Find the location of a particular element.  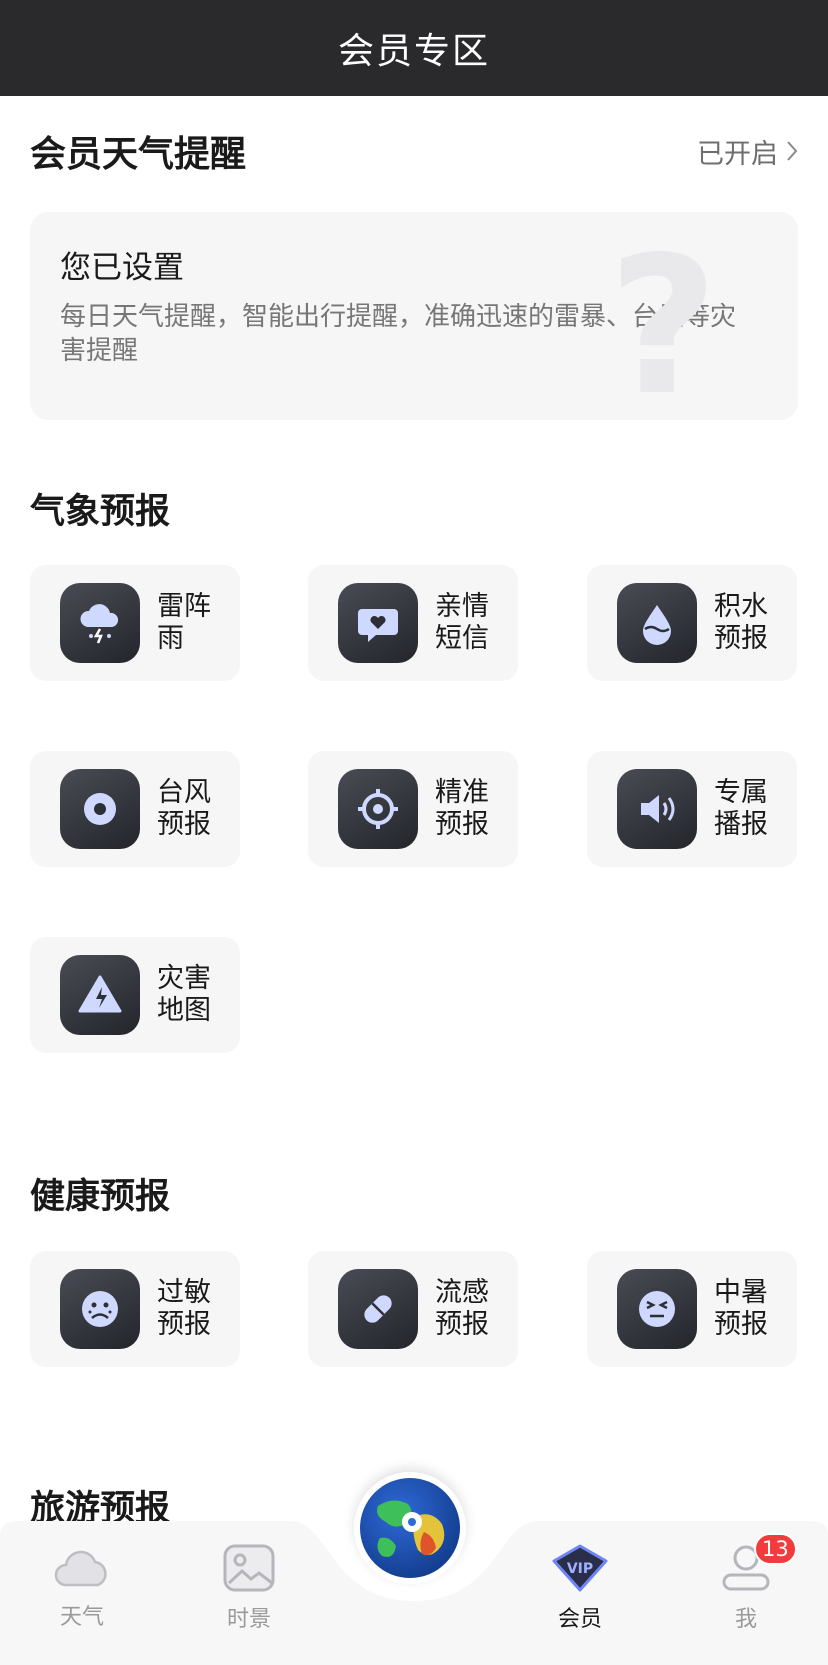

message-heart-icon is located at coordinates (378, 623).